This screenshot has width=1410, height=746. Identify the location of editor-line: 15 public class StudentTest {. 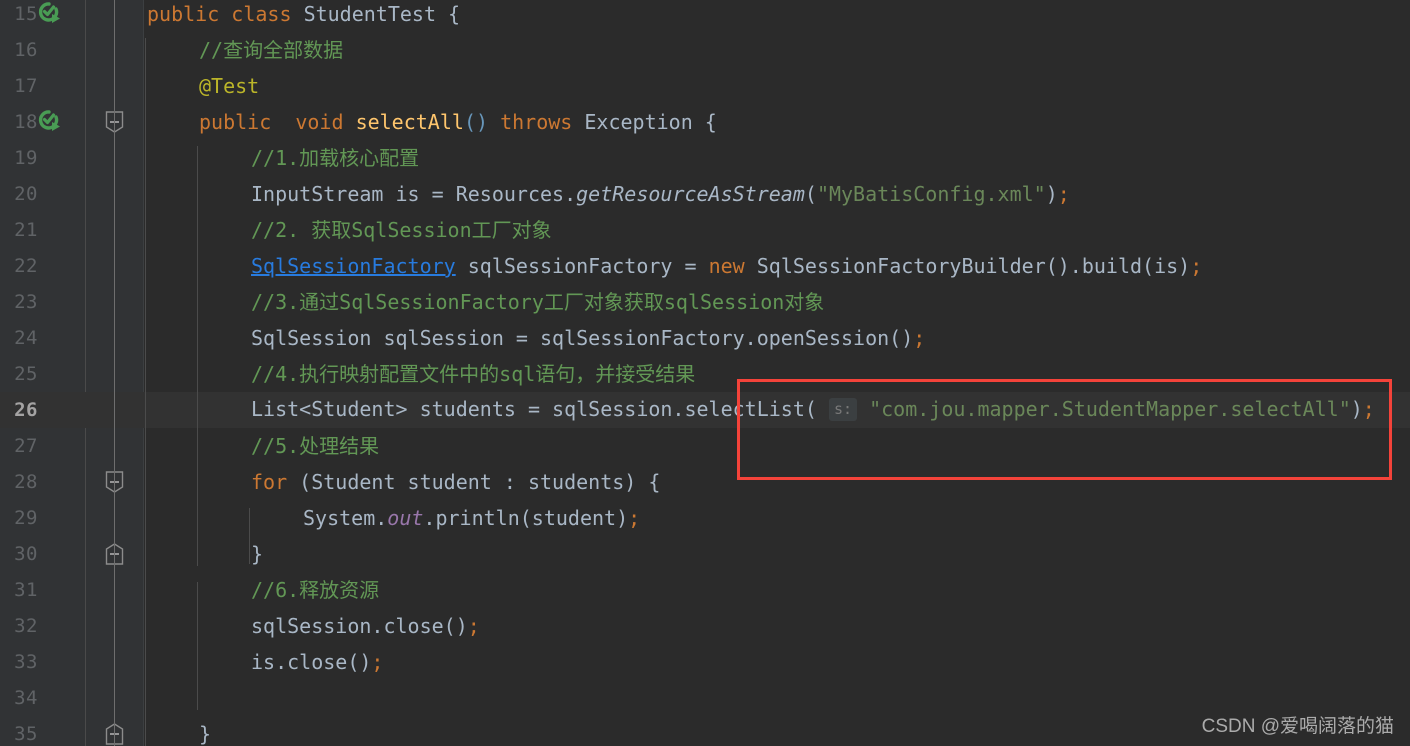
(705, 16).